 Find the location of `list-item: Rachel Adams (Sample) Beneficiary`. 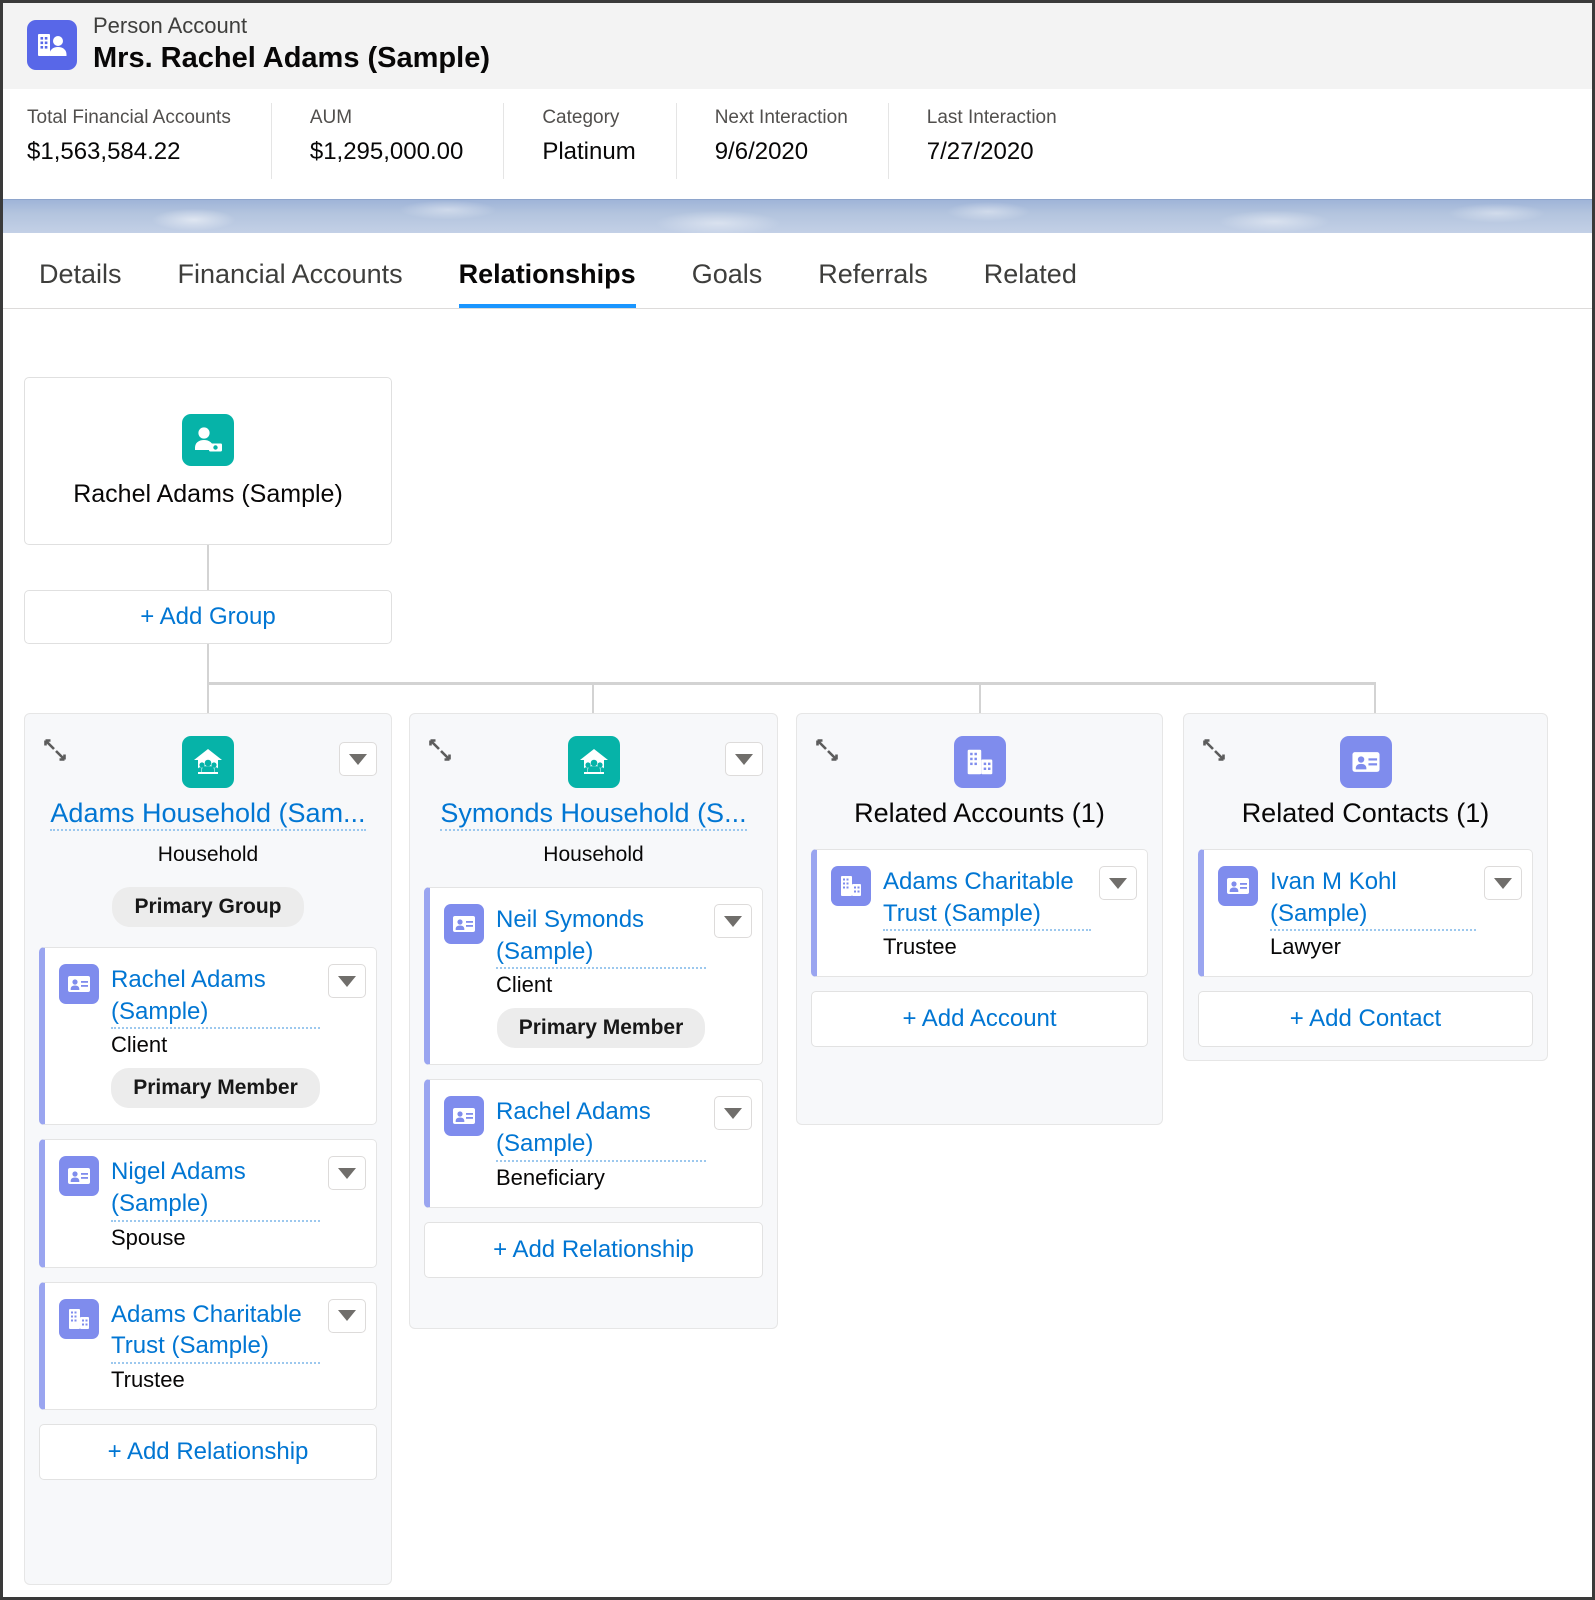

list-item: Rachel Adams (Sample) Beneficiary is located at coordinates (593, 1143).